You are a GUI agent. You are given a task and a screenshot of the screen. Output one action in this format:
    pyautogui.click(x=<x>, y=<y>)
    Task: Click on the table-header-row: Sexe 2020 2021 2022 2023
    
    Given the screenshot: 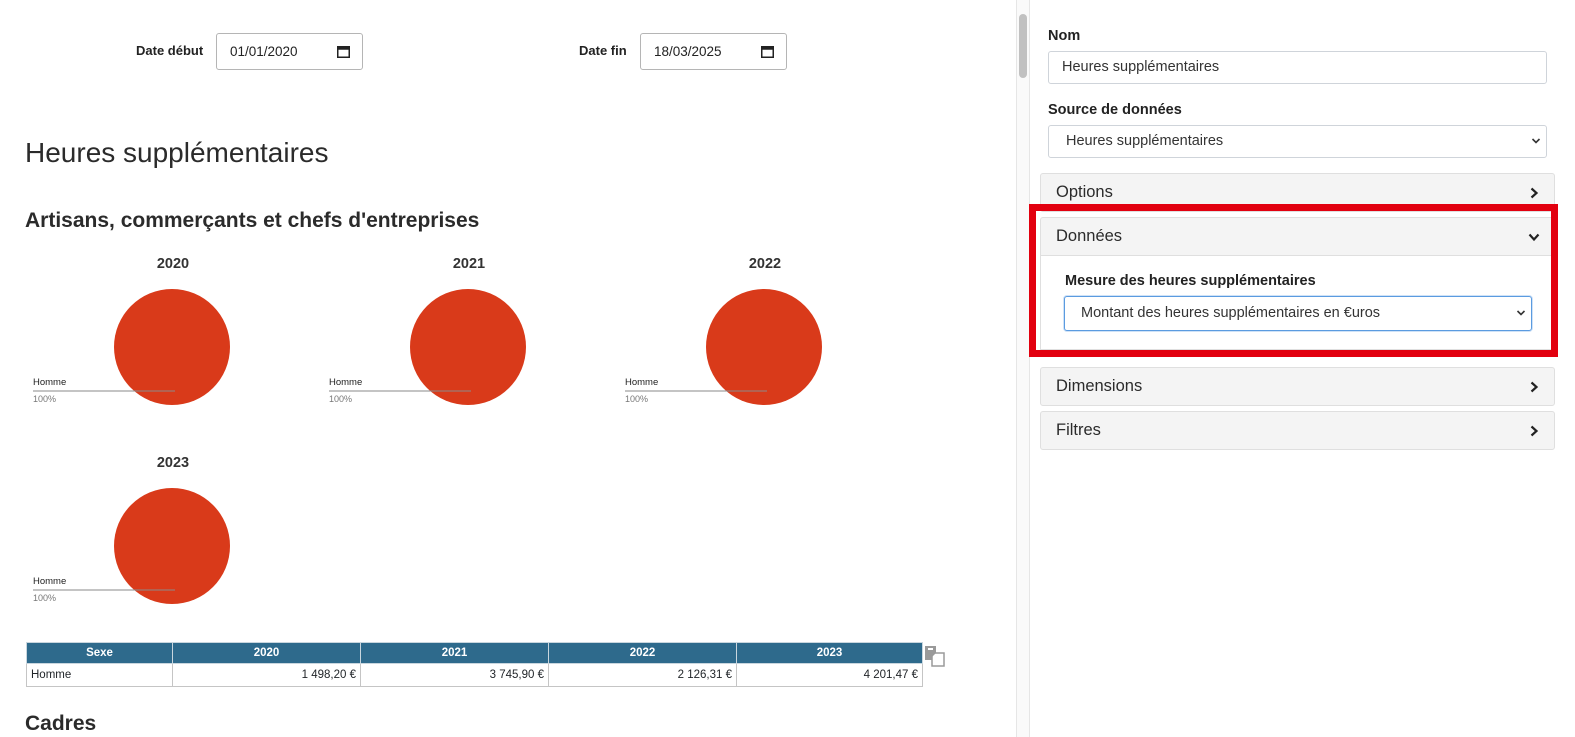 What is the action you would take?
    pyautogui.click(x=474, y=653)
    